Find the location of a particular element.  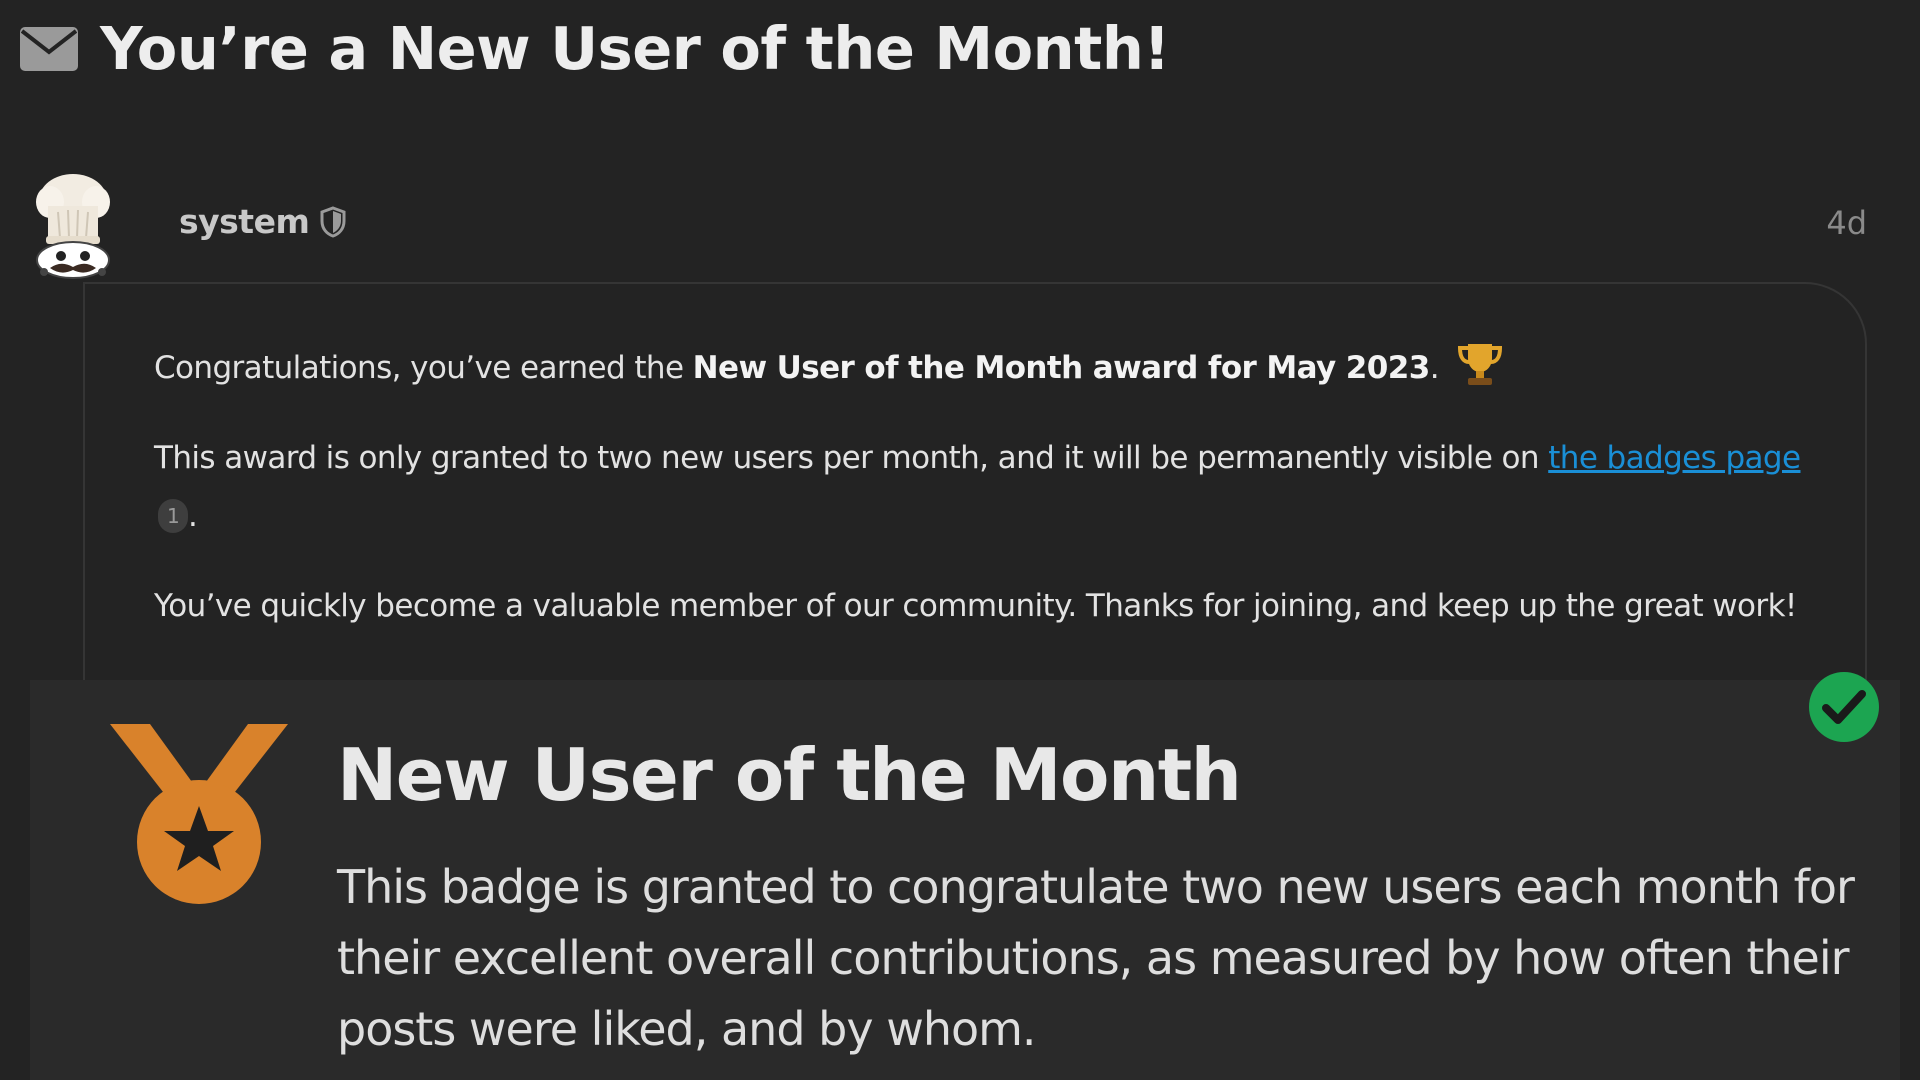

username: system is located at coordinates (244, 221).